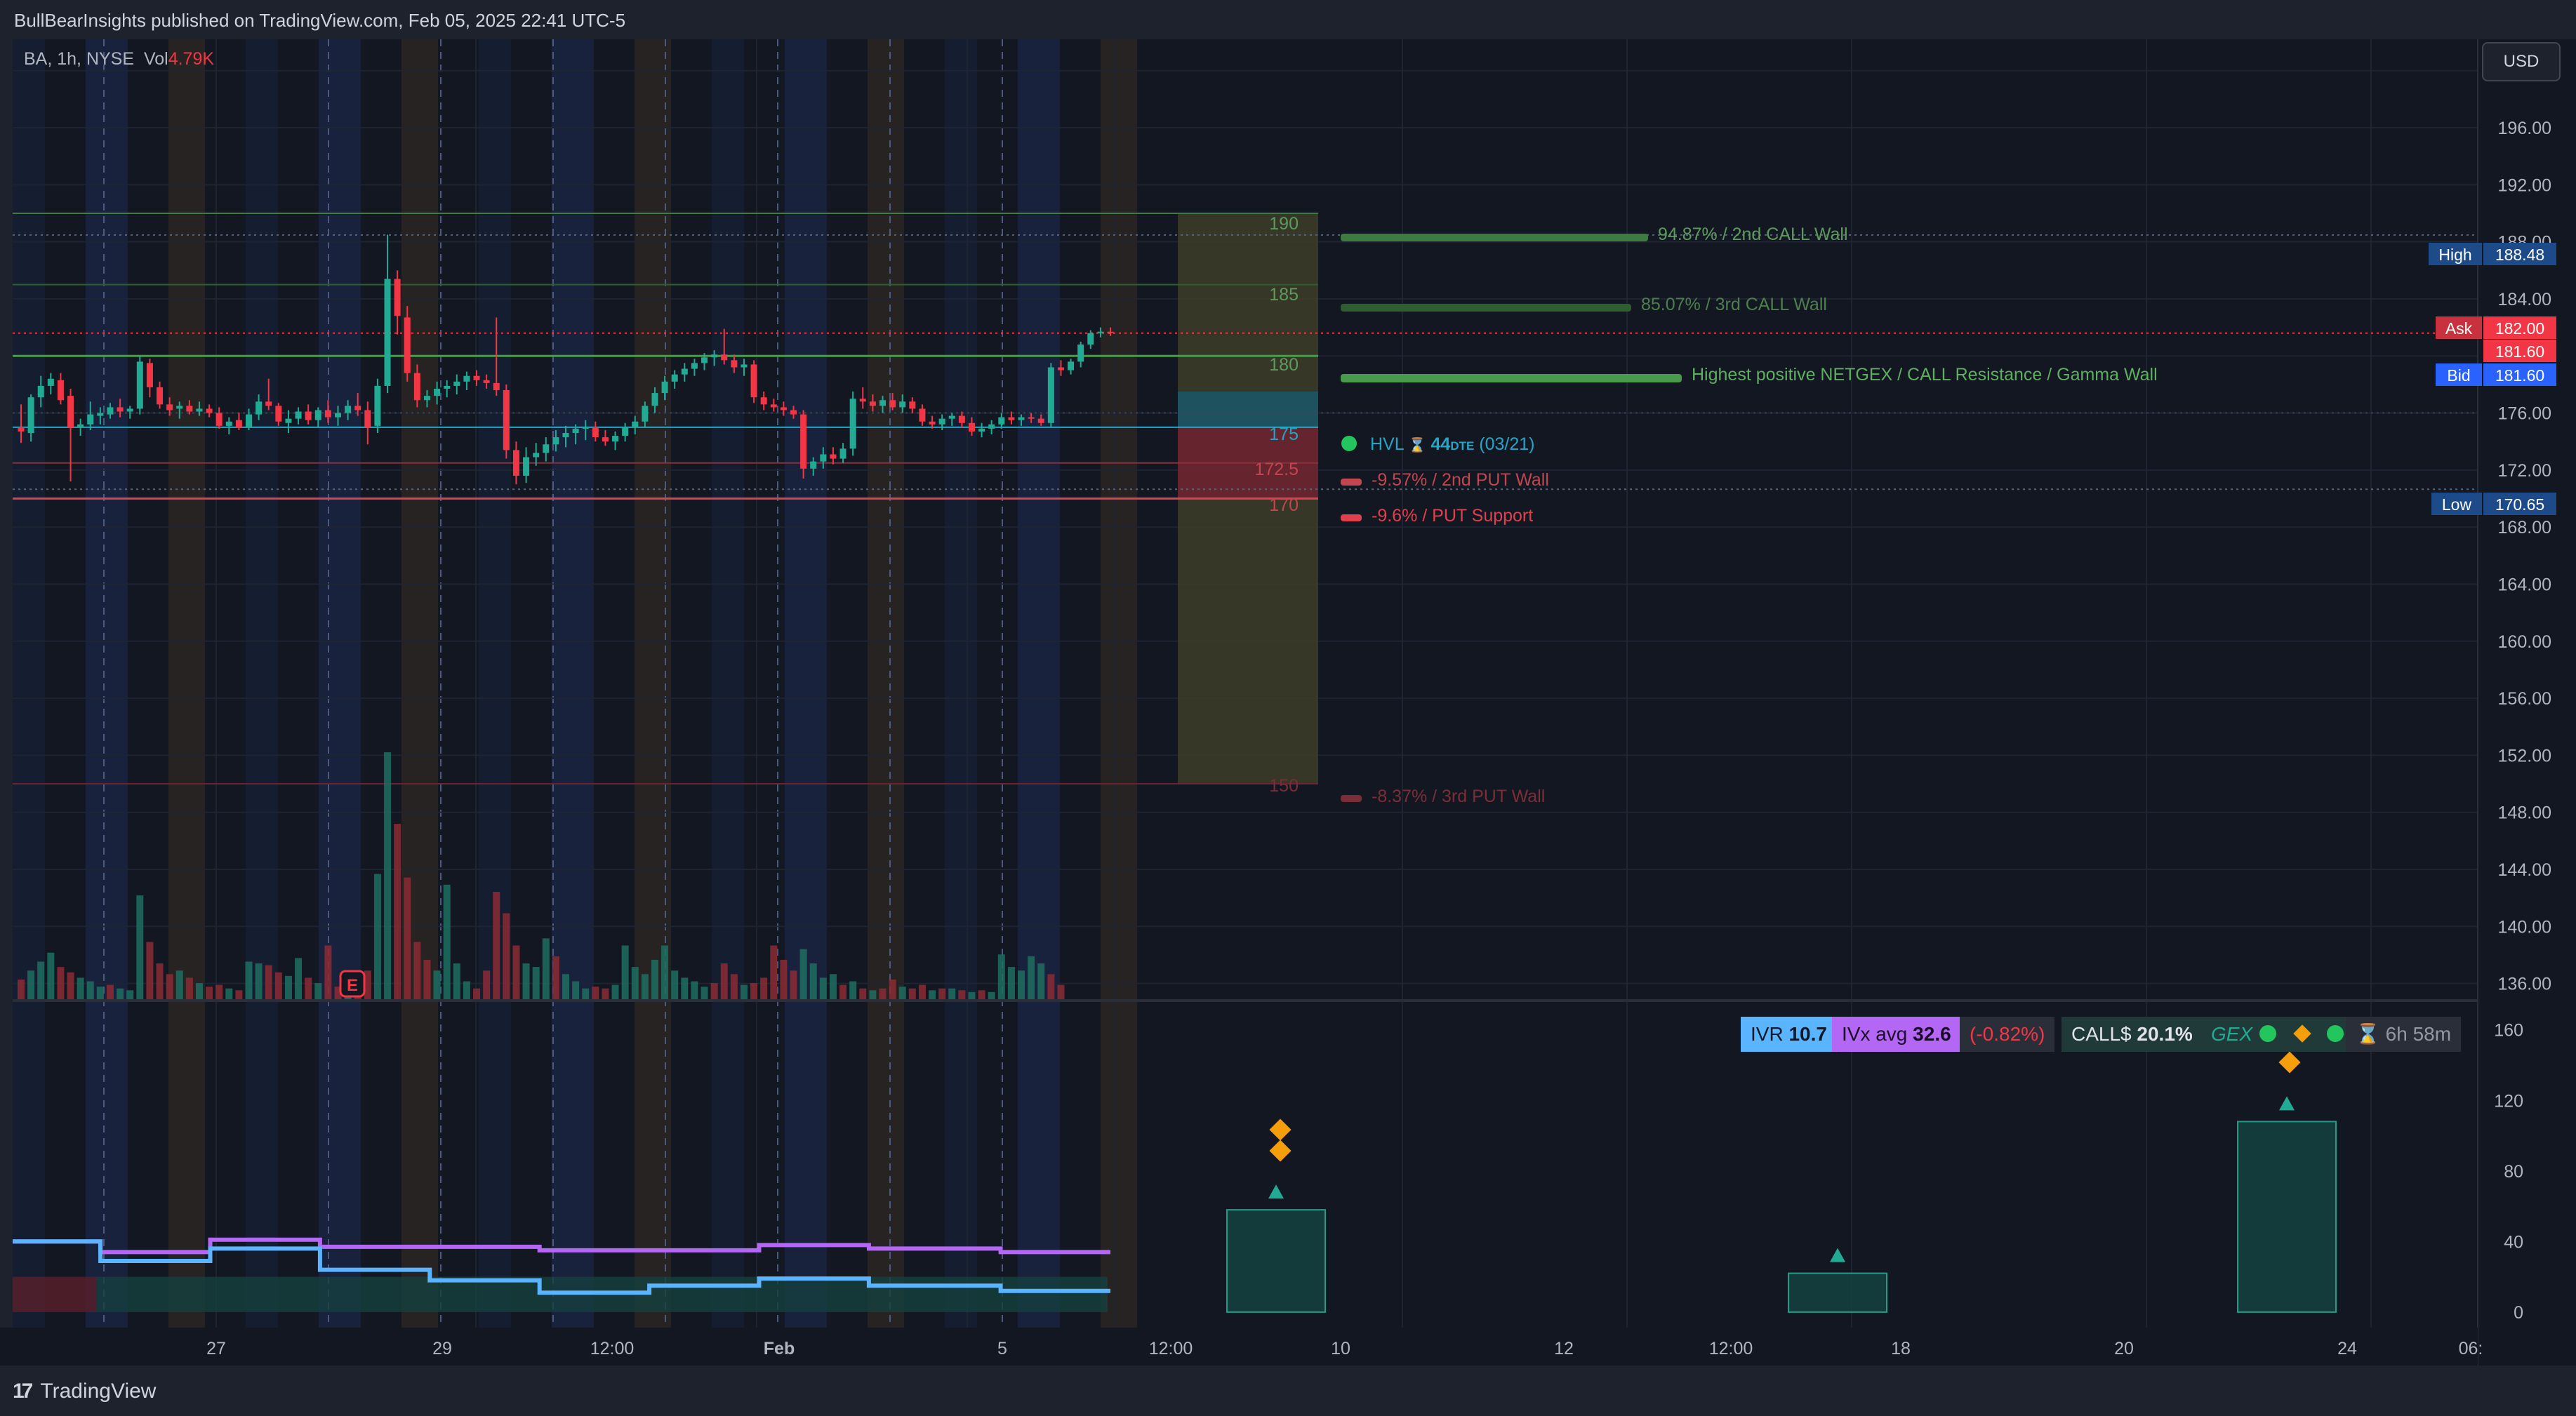 The height and width of the screenshot is (1416, 2576). Describe the element at coordinates (2524, 414) in the screenshot. I see `price-tick-label: 176.00` at that location.